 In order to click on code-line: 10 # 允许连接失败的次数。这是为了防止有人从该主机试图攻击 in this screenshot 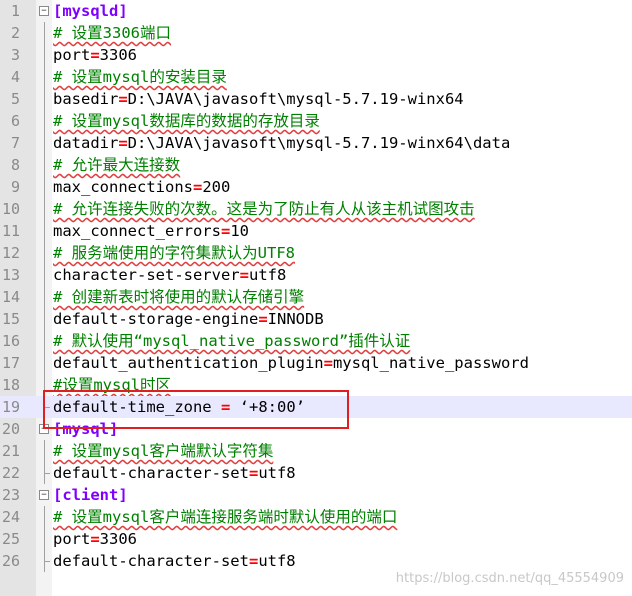, I will do `click(316, 209)`.